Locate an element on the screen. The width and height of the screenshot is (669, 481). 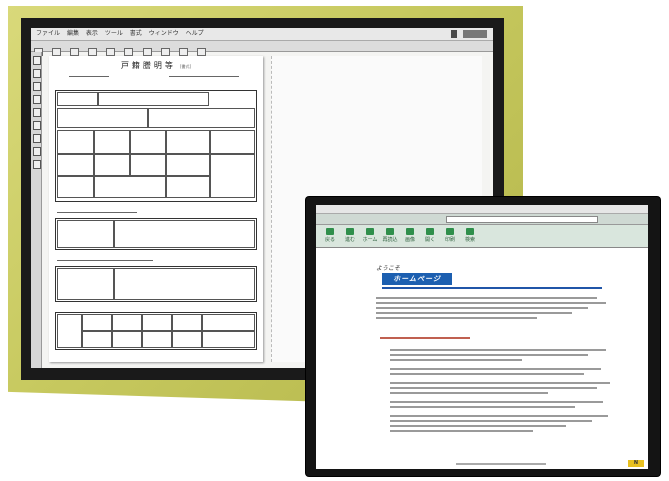
find-icon is located at coordinates (470, 231).